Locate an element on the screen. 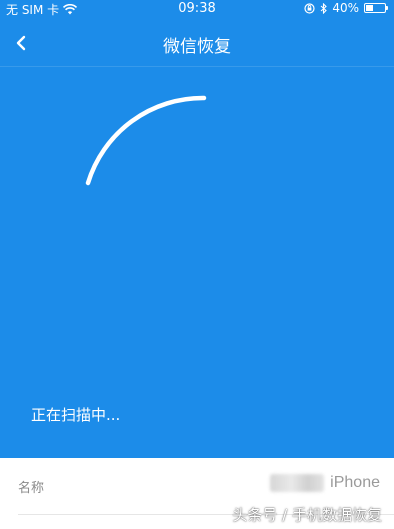 The height and width of the screenshot is (529, 394). redacted-device-name is located at coordinates (297, 483).